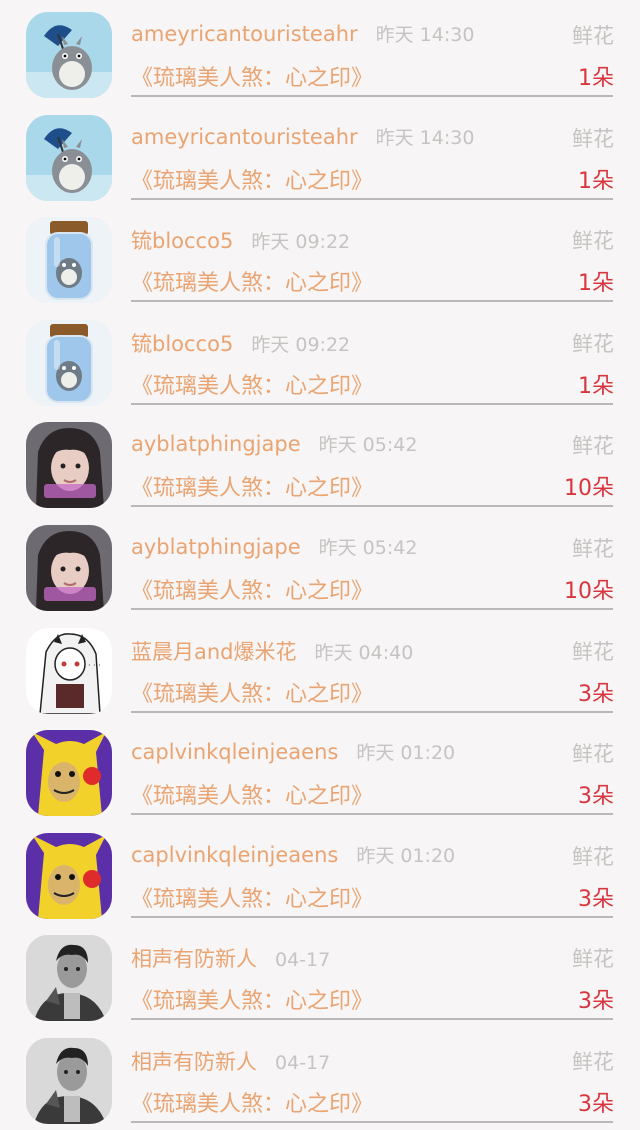 Image resolution: width=640 pixels, height=1130 pixels. What do you see at coordinates (364, 652) in the screenshot?
I see `gift-time: 昨天 04:40` at bounding box center [364, 652].